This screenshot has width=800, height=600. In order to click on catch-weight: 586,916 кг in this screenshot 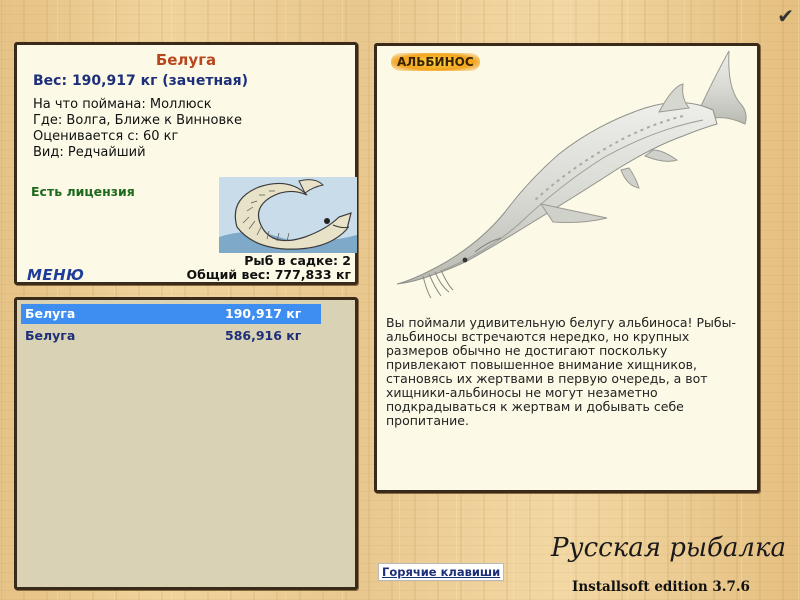, I will do `click(263, 335)`.